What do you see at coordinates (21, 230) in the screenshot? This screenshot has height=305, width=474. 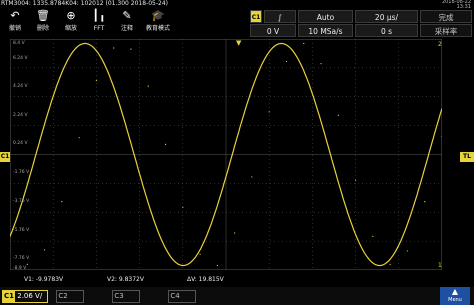 I see `y-tick-label: -5.76 V` at bounding box center [21, 230].